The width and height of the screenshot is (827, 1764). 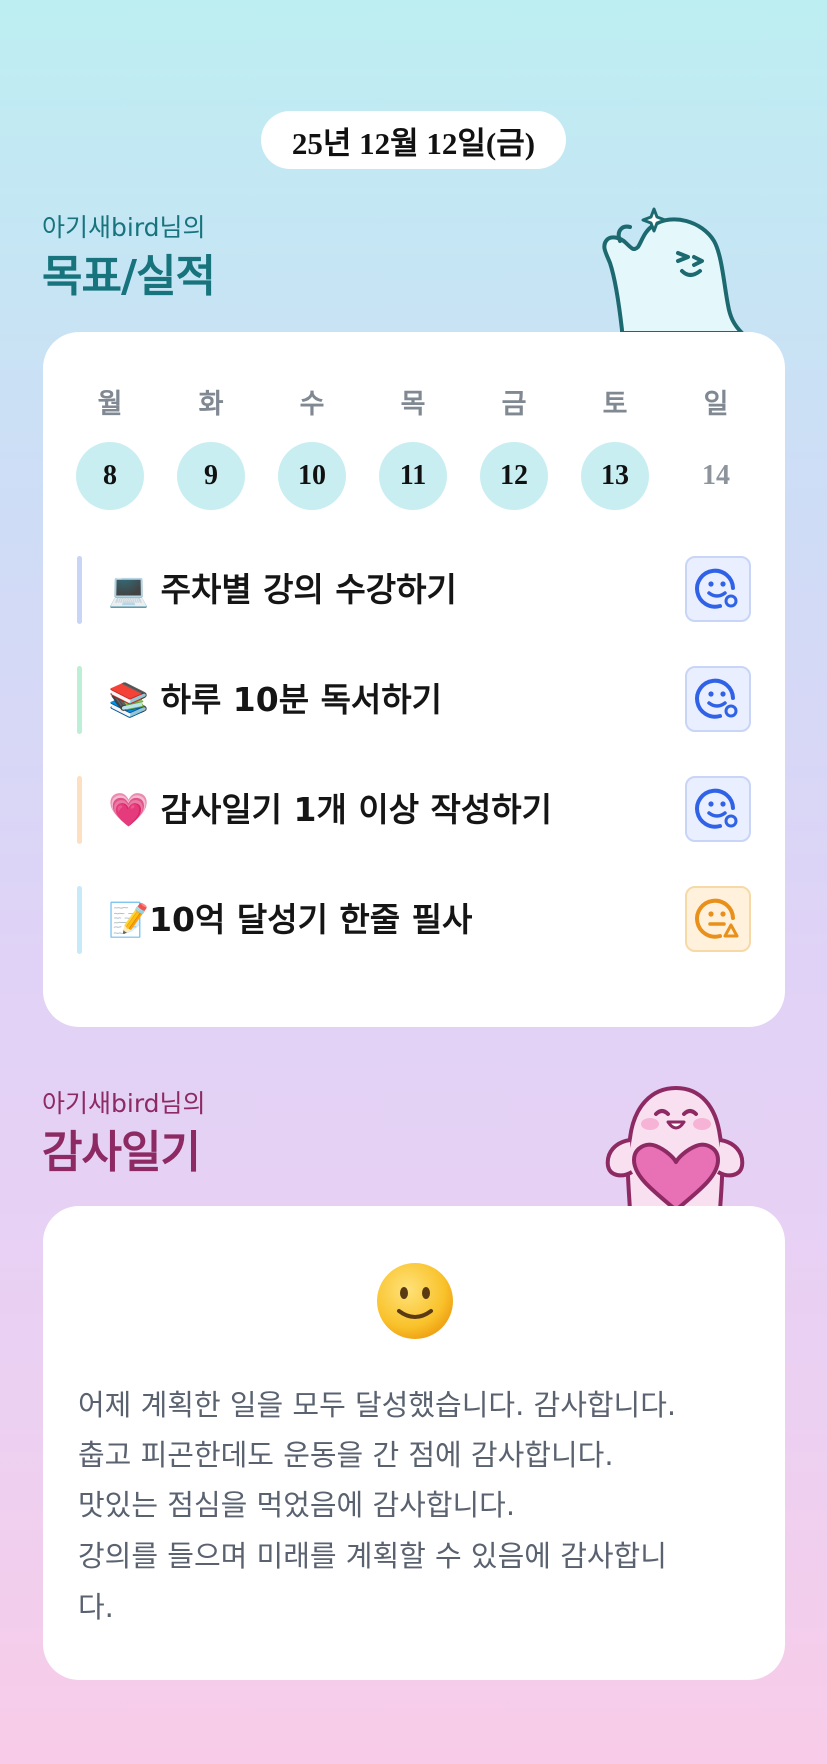 I want to click on goal-label: 감사일기 1개 이상 작성하기, so click(x=356, y=809).